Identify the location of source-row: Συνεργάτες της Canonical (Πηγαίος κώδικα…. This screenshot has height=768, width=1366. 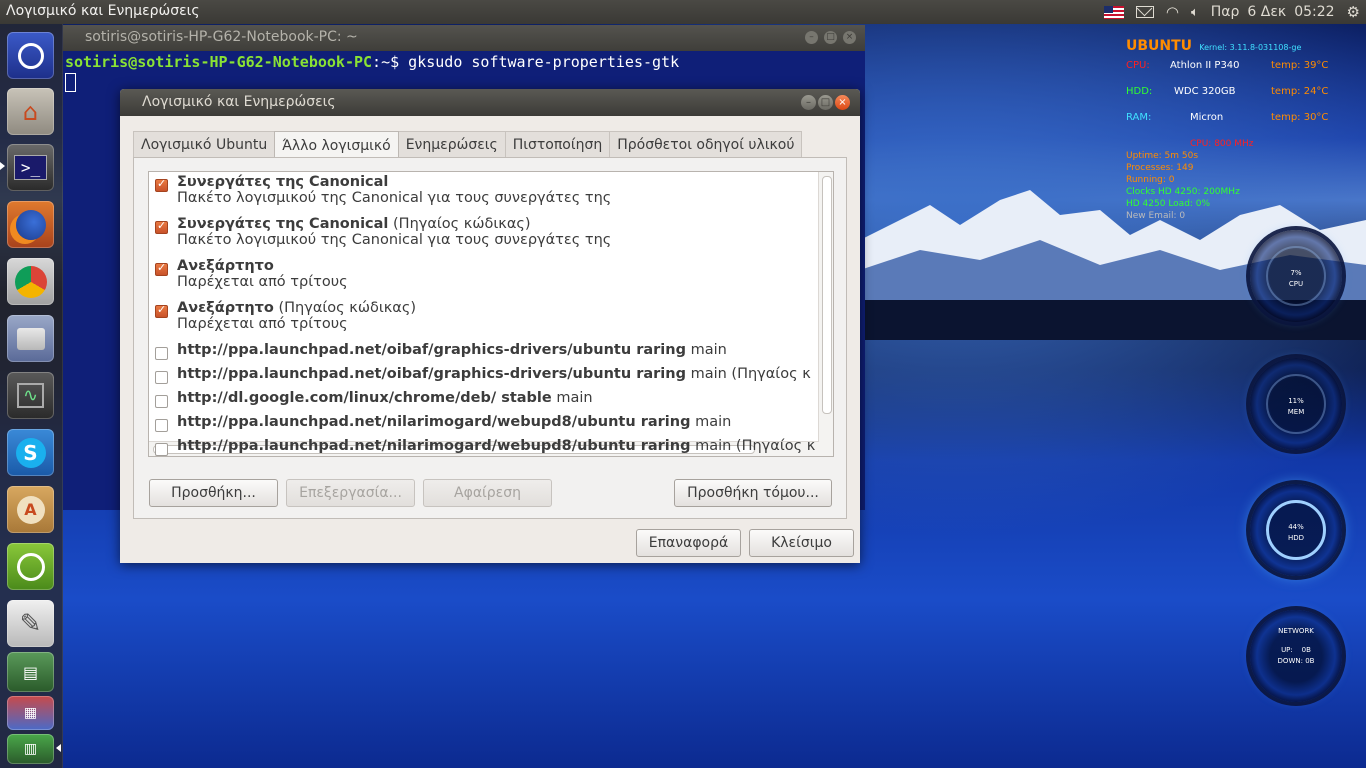
(485, 232).